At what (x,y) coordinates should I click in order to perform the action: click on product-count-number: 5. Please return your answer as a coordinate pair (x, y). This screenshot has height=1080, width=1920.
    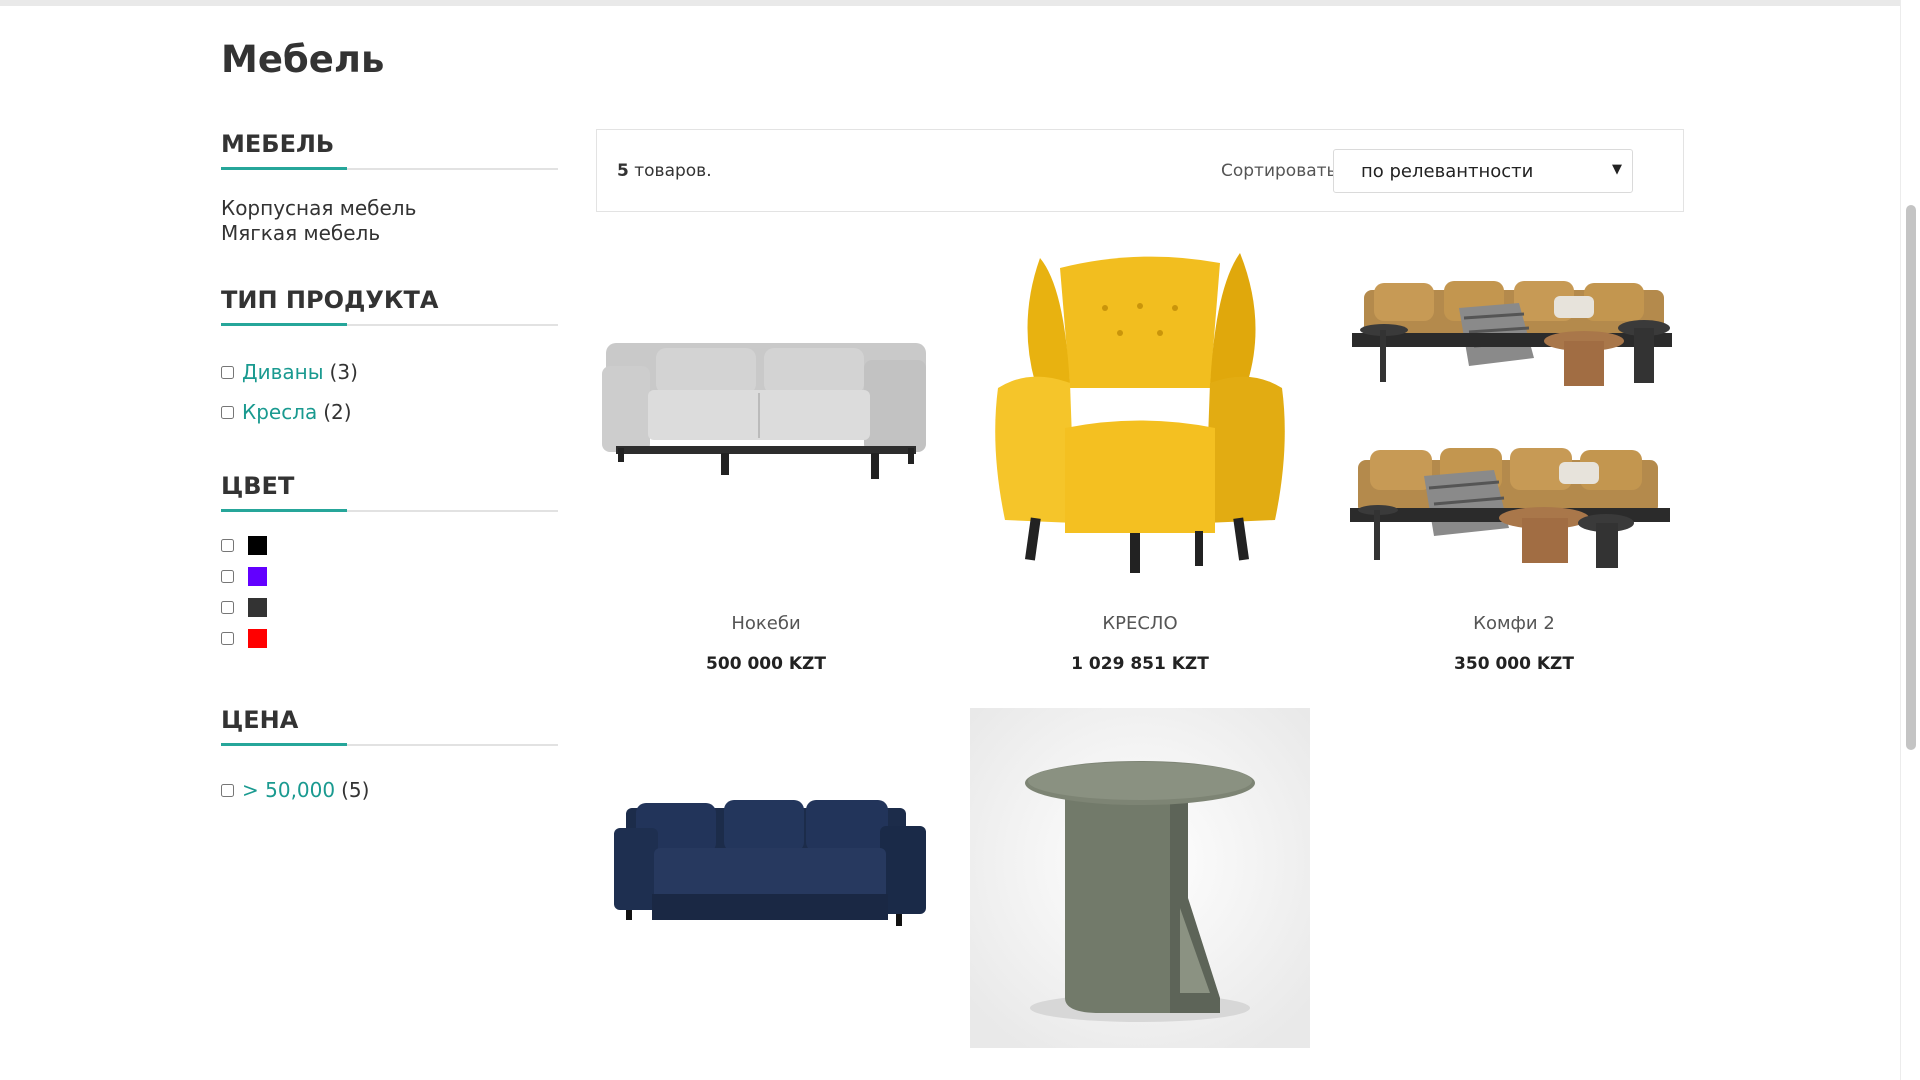
    Looking at the image, I should click on (623, 171).